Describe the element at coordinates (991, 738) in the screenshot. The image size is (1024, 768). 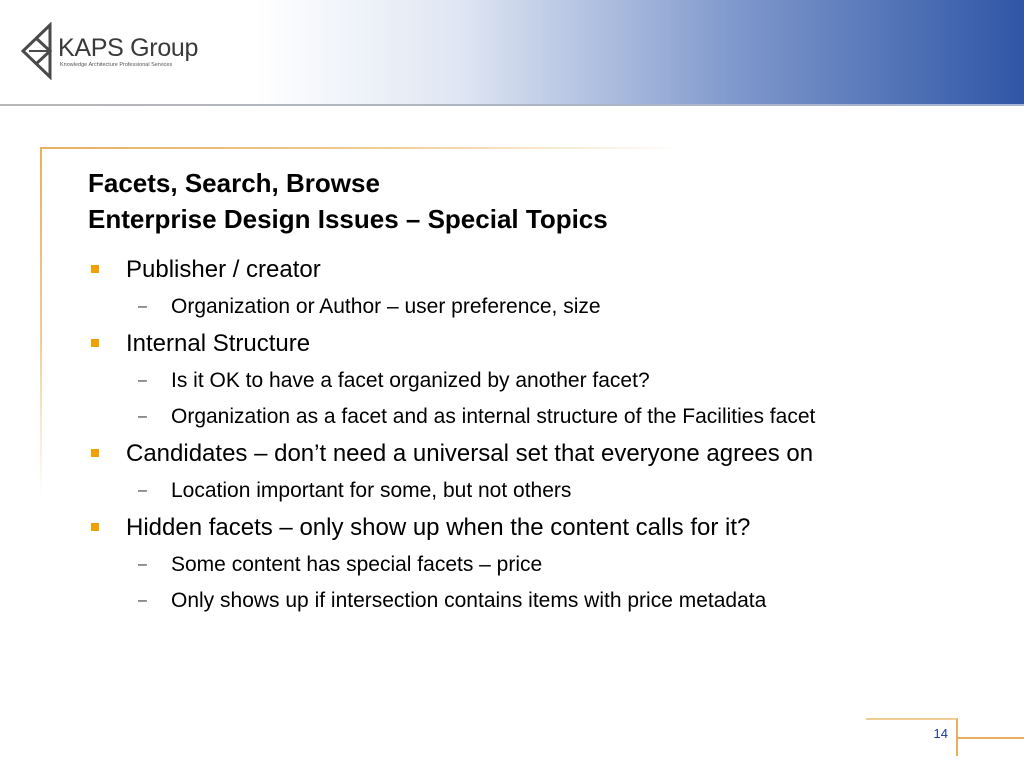
I see `page-number-rule` at that location.